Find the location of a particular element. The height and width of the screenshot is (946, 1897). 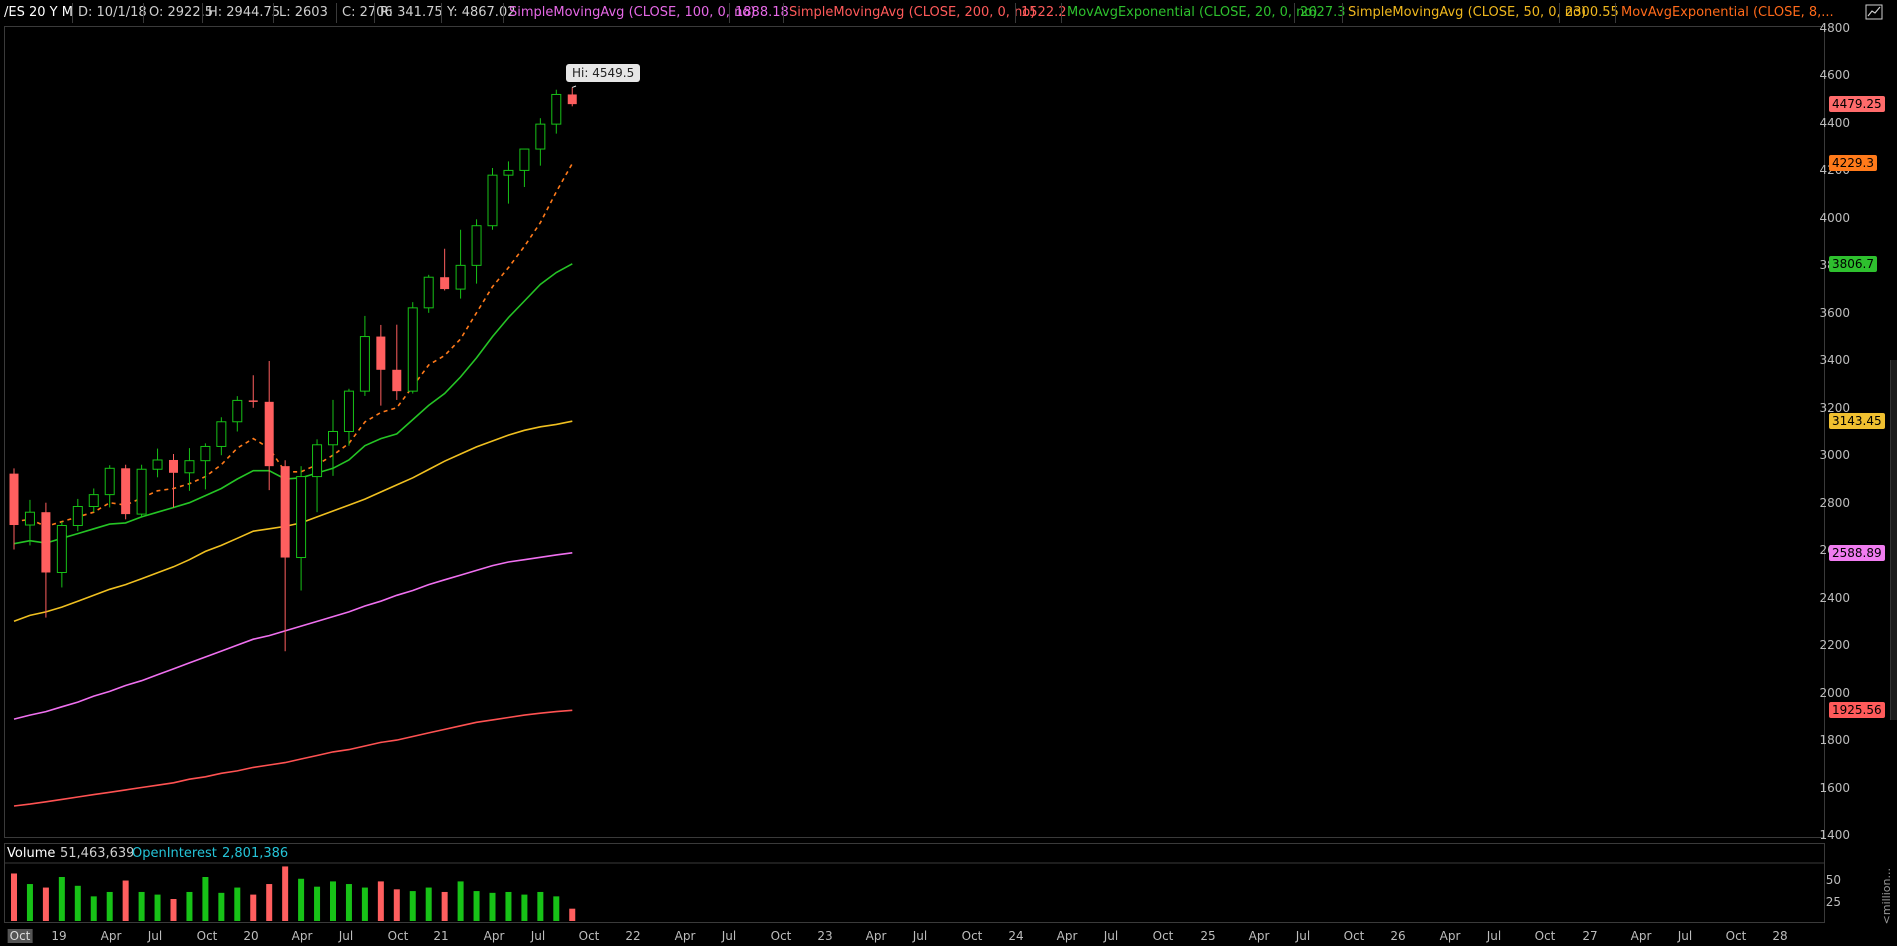

open-interest-value: 2,801,386 is located at coordinates (255, 853).